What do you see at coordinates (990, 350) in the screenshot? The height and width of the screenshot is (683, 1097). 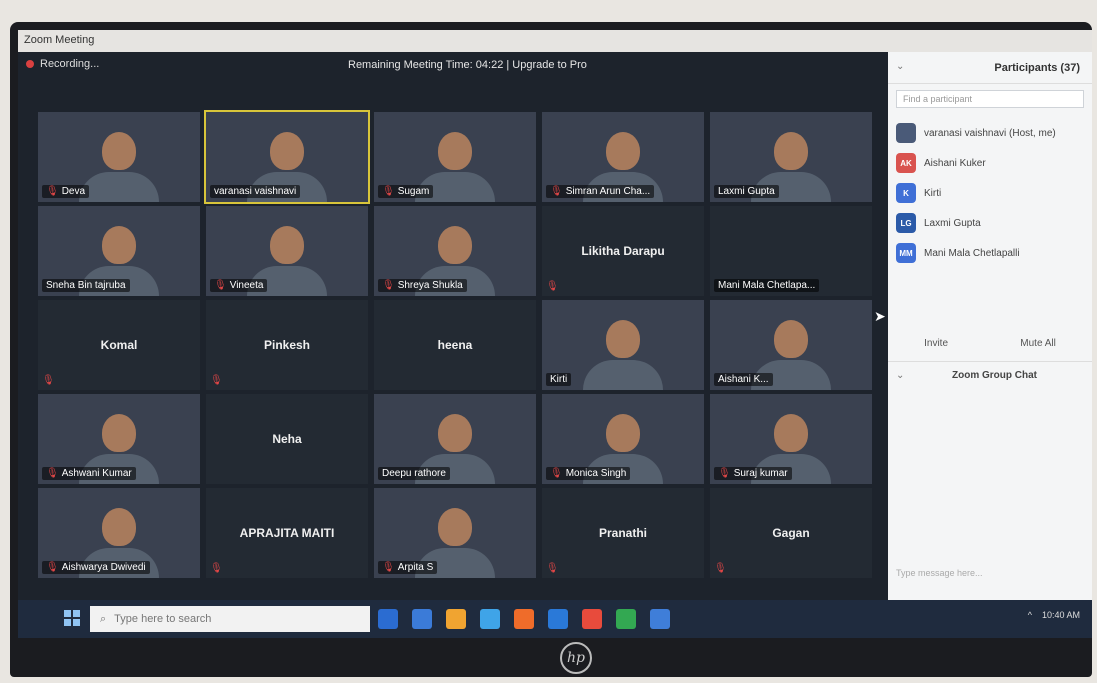 I see `participant-actions: Invite Mute All` at bounding box center [990, 350].